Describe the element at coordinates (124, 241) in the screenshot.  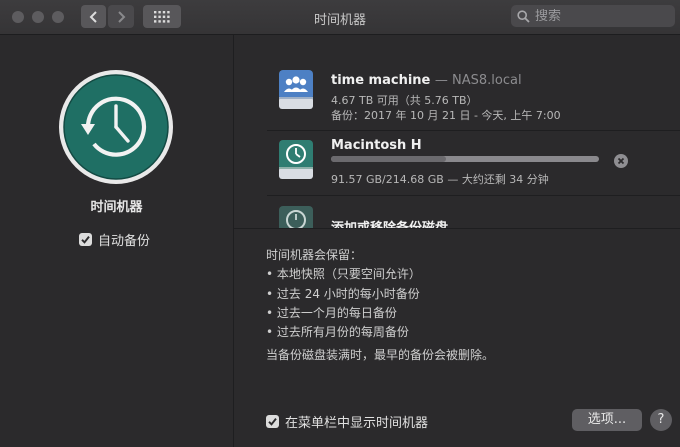
I see `auto-backup-label: 自动备份` at that location.